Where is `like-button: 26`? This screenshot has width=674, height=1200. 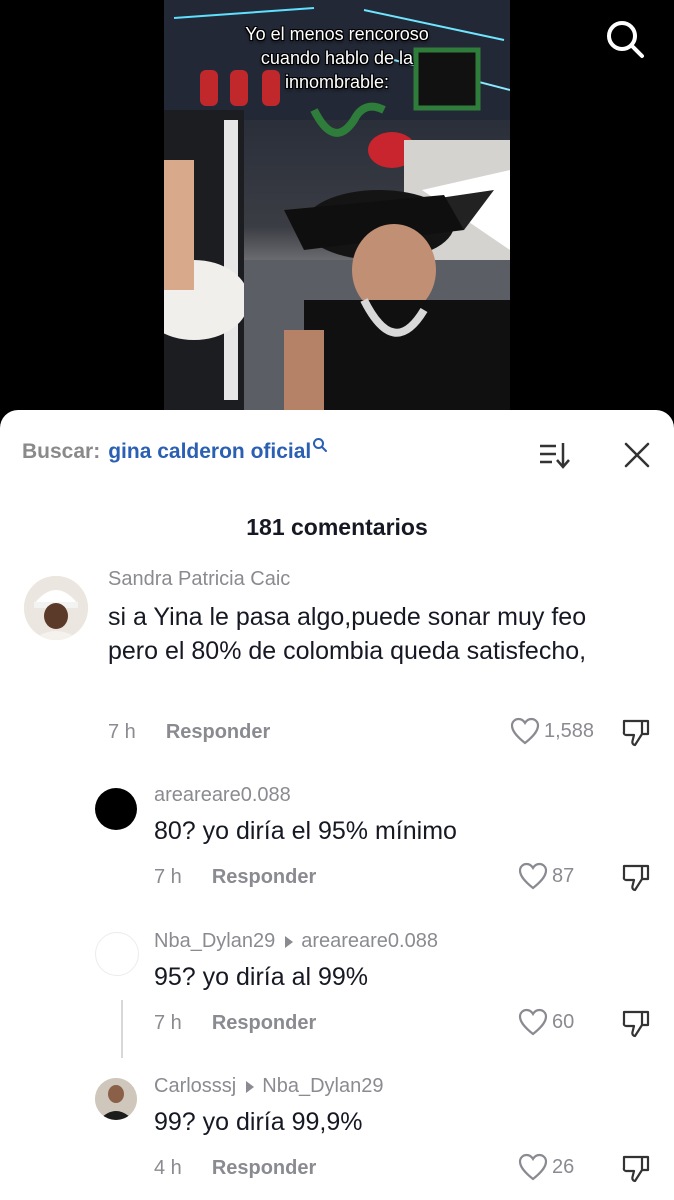
like-button: 26 is located at coordinates (546, 1167).